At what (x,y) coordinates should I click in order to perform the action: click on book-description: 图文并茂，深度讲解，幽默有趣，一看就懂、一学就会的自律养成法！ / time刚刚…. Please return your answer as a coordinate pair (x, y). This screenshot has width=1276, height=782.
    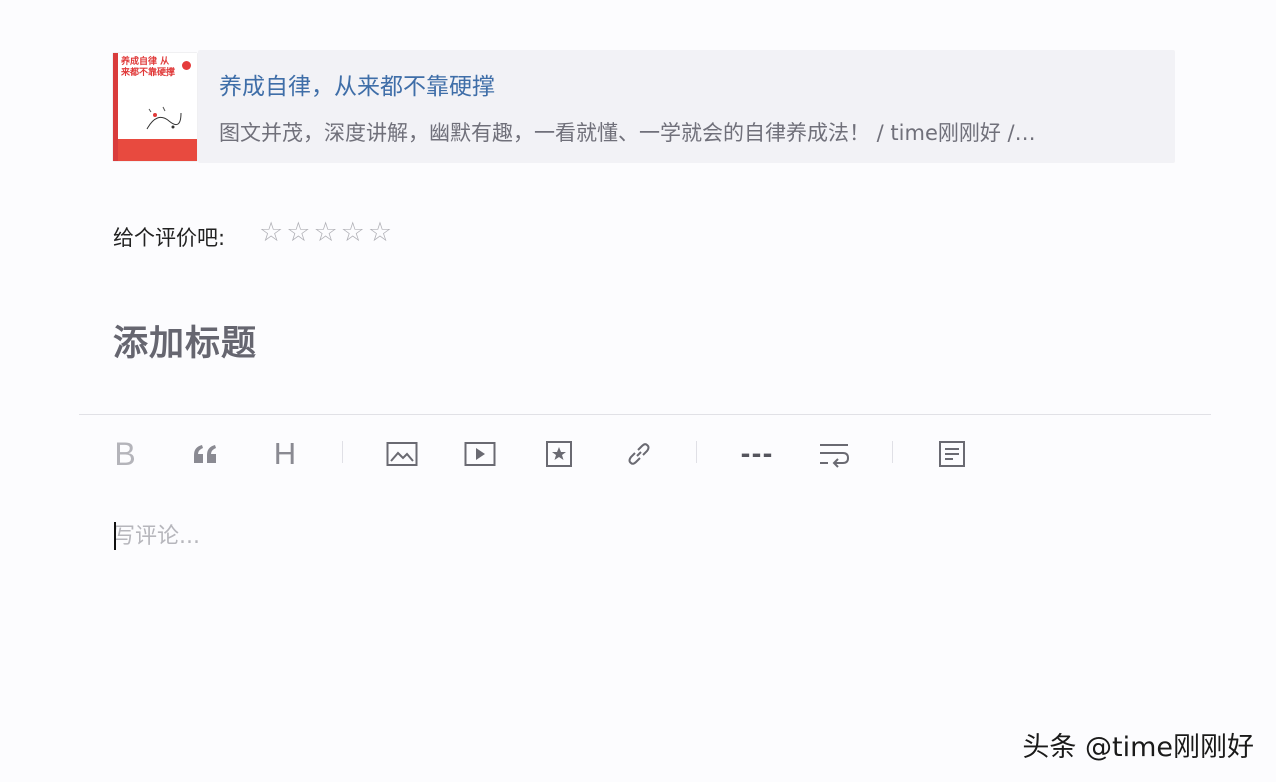
    Looking at the image, I should click on (627, 133).